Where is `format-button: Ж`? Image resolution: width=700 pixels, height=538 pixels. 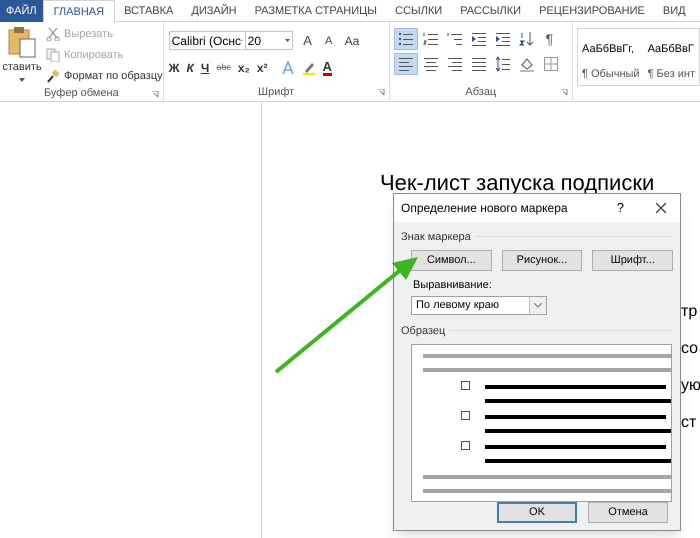 format-button: Ж is located at coordinates (174, 67).